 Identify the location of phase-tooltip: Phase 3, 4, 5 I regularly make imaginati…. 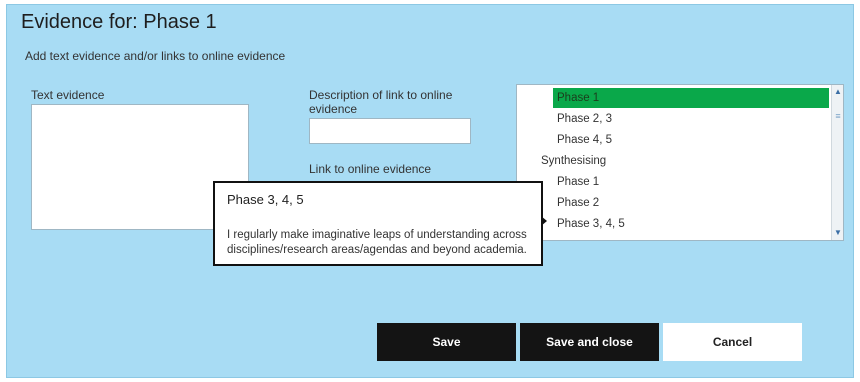
(378, 223).